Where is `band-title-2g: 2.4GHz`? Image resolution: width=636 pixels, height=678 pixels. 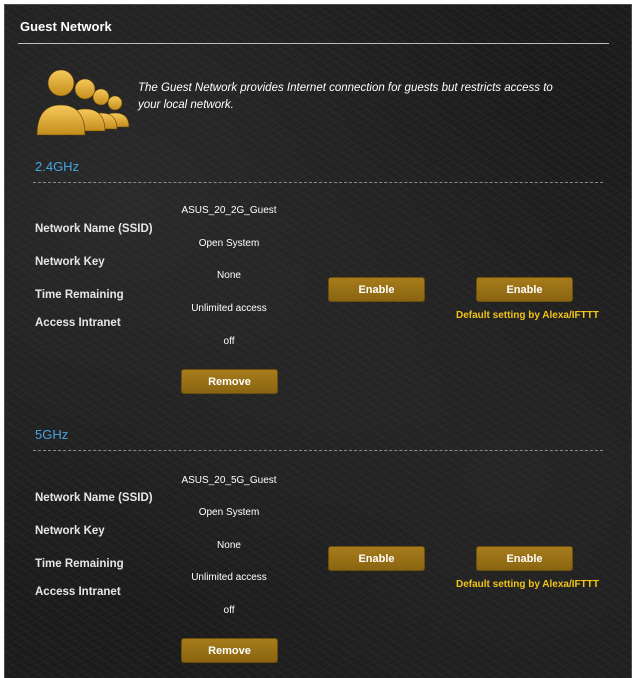 band-title-2g: 2.4GHz is located at coordinates (57, 166).